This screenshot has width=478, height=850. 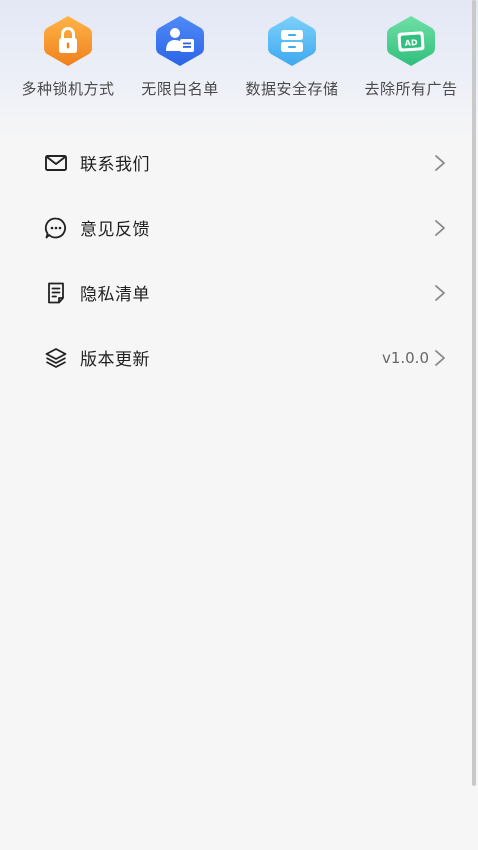 I want to click on menu-item-version-update: 版本更新 v1.0.0, so click(x=239, y=357).